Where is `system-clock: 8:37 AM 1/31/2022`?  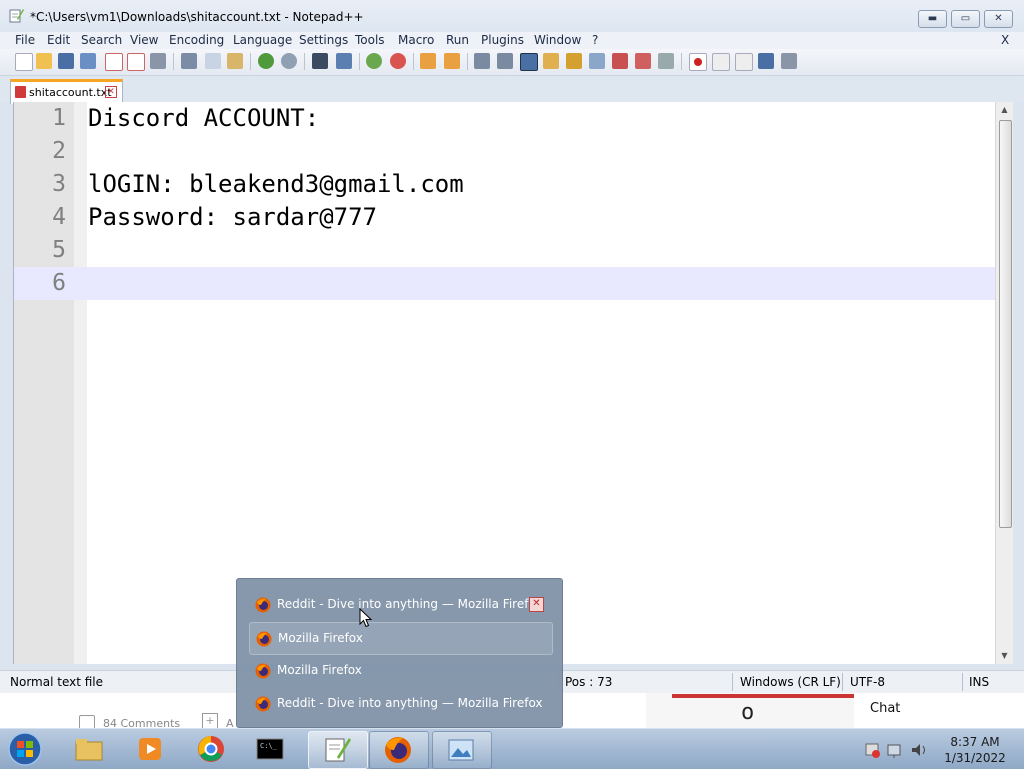
system-clock: 8:37 AM 1/31/2022 is located at coordinates (975, 750).